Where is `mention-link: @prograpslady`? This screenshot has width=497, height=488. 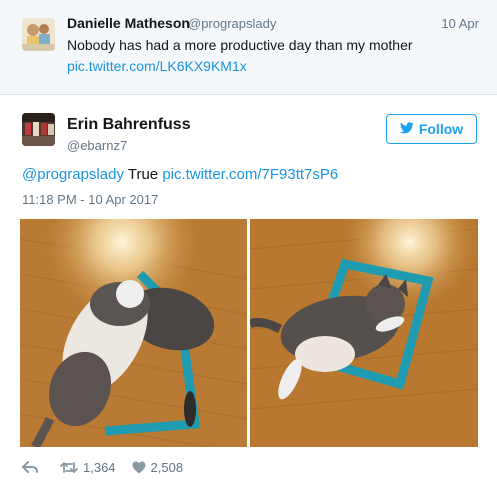 mention-link: @prograpslady is located at coordinates (73, 174).